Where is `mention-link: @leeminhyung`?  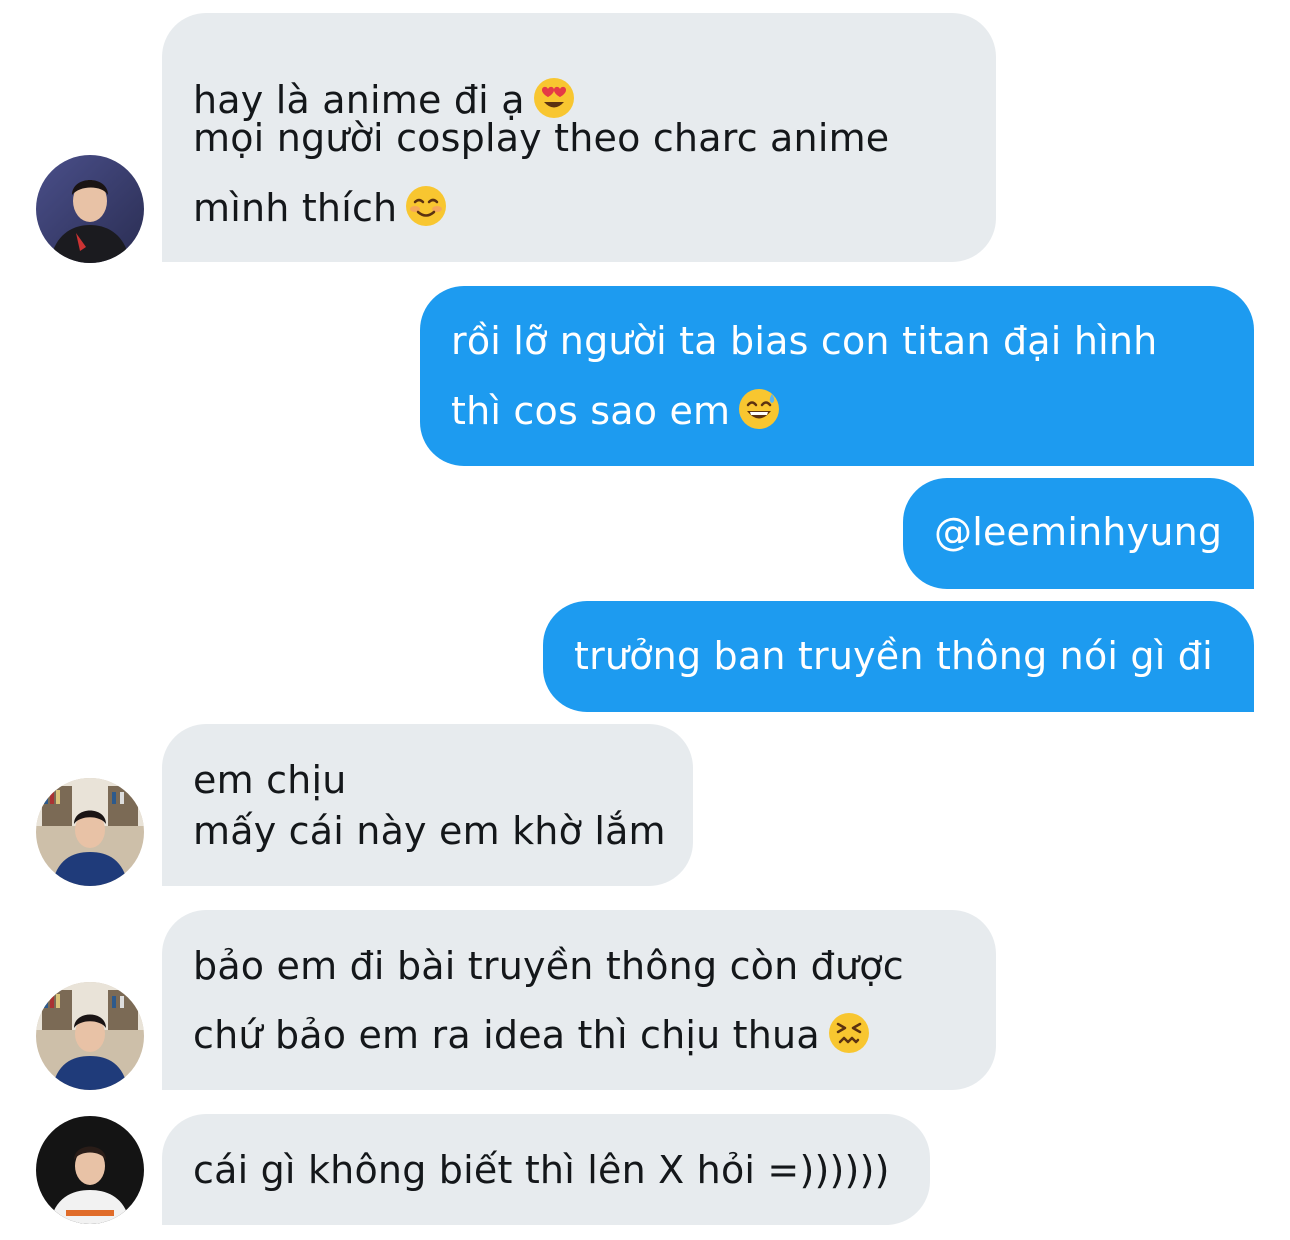
mention-link: @leeminhyung is located at coordinates (1078, 532).